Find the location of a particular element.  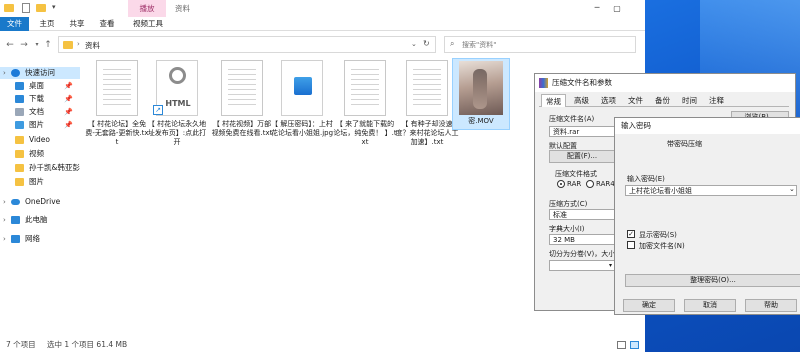

network-icon is located at coordinates (15, 239).